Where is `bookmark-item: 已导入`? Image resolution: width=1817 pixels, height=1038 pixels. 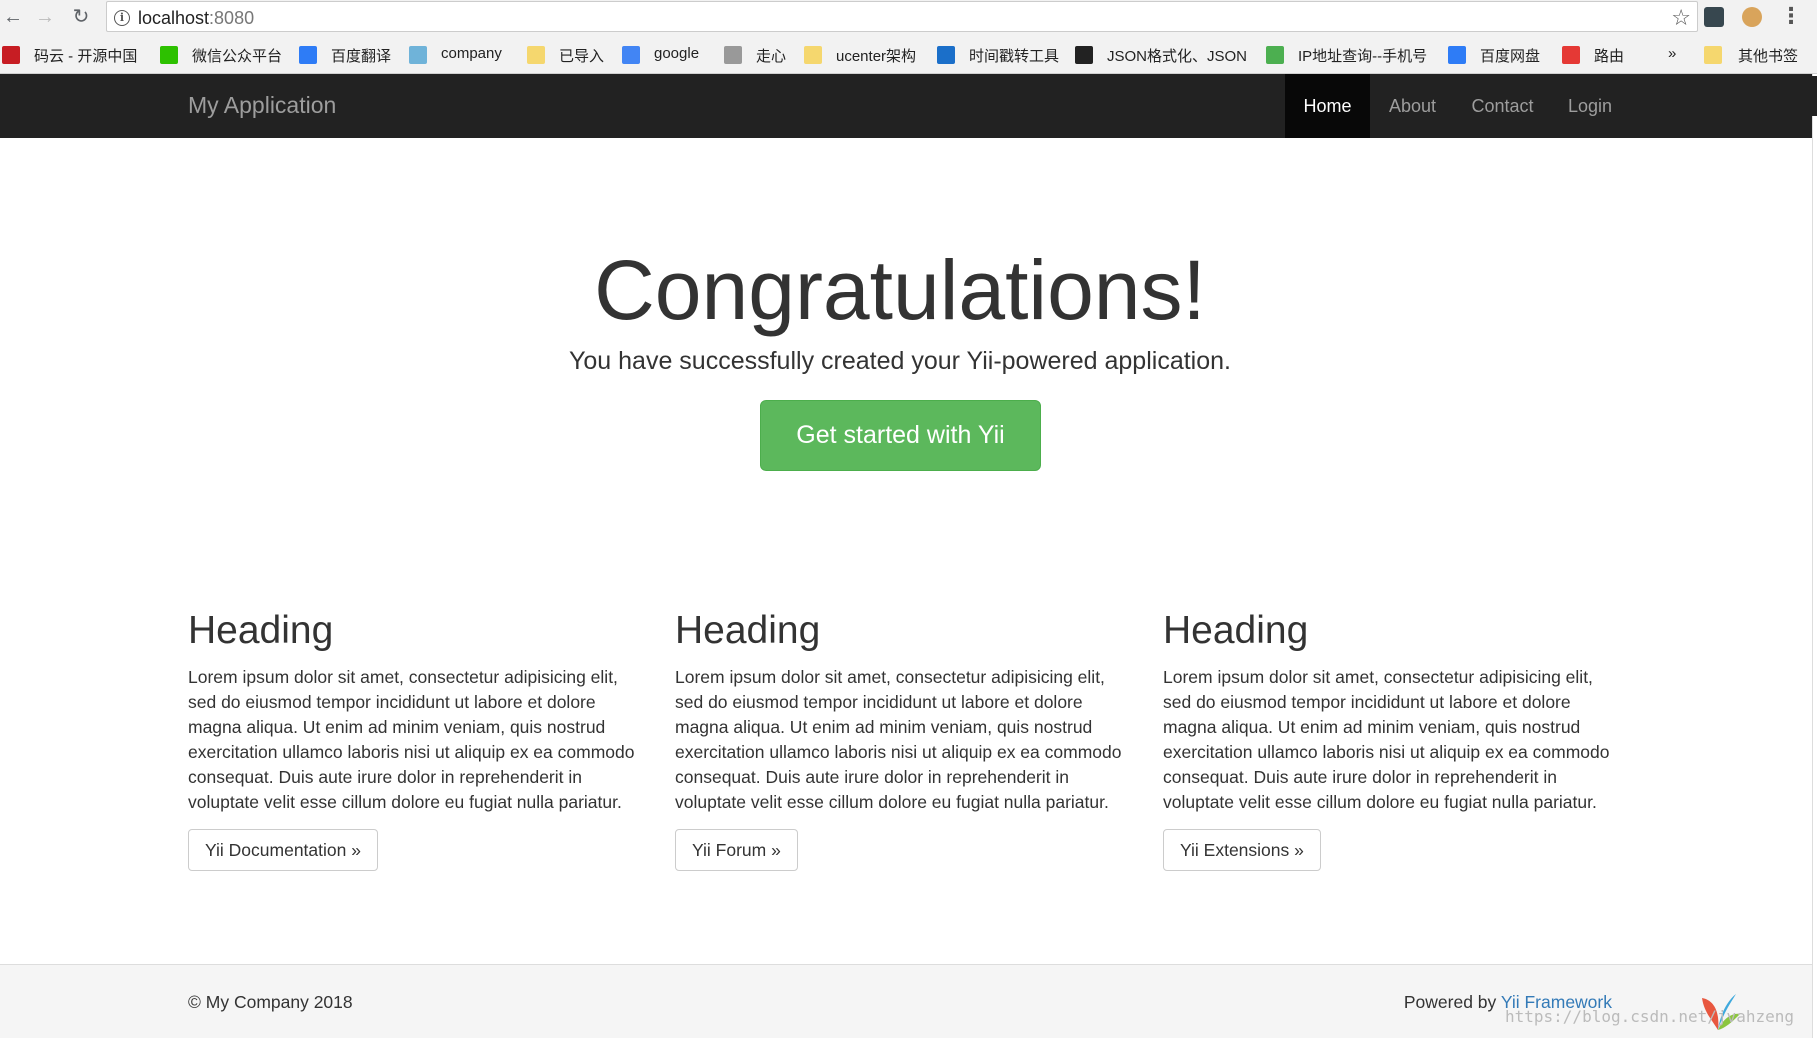 bookmark-item: 已导入 is located at coordinates (581, 55).